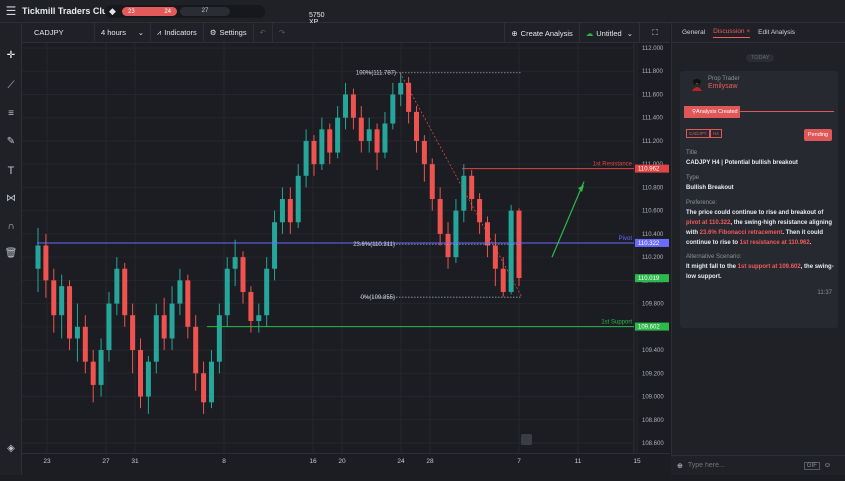  What do you see at coordinates (11, 56) in the screenshot?
I see `crosshair-icon: ✛` at bounding box center [11, 56].